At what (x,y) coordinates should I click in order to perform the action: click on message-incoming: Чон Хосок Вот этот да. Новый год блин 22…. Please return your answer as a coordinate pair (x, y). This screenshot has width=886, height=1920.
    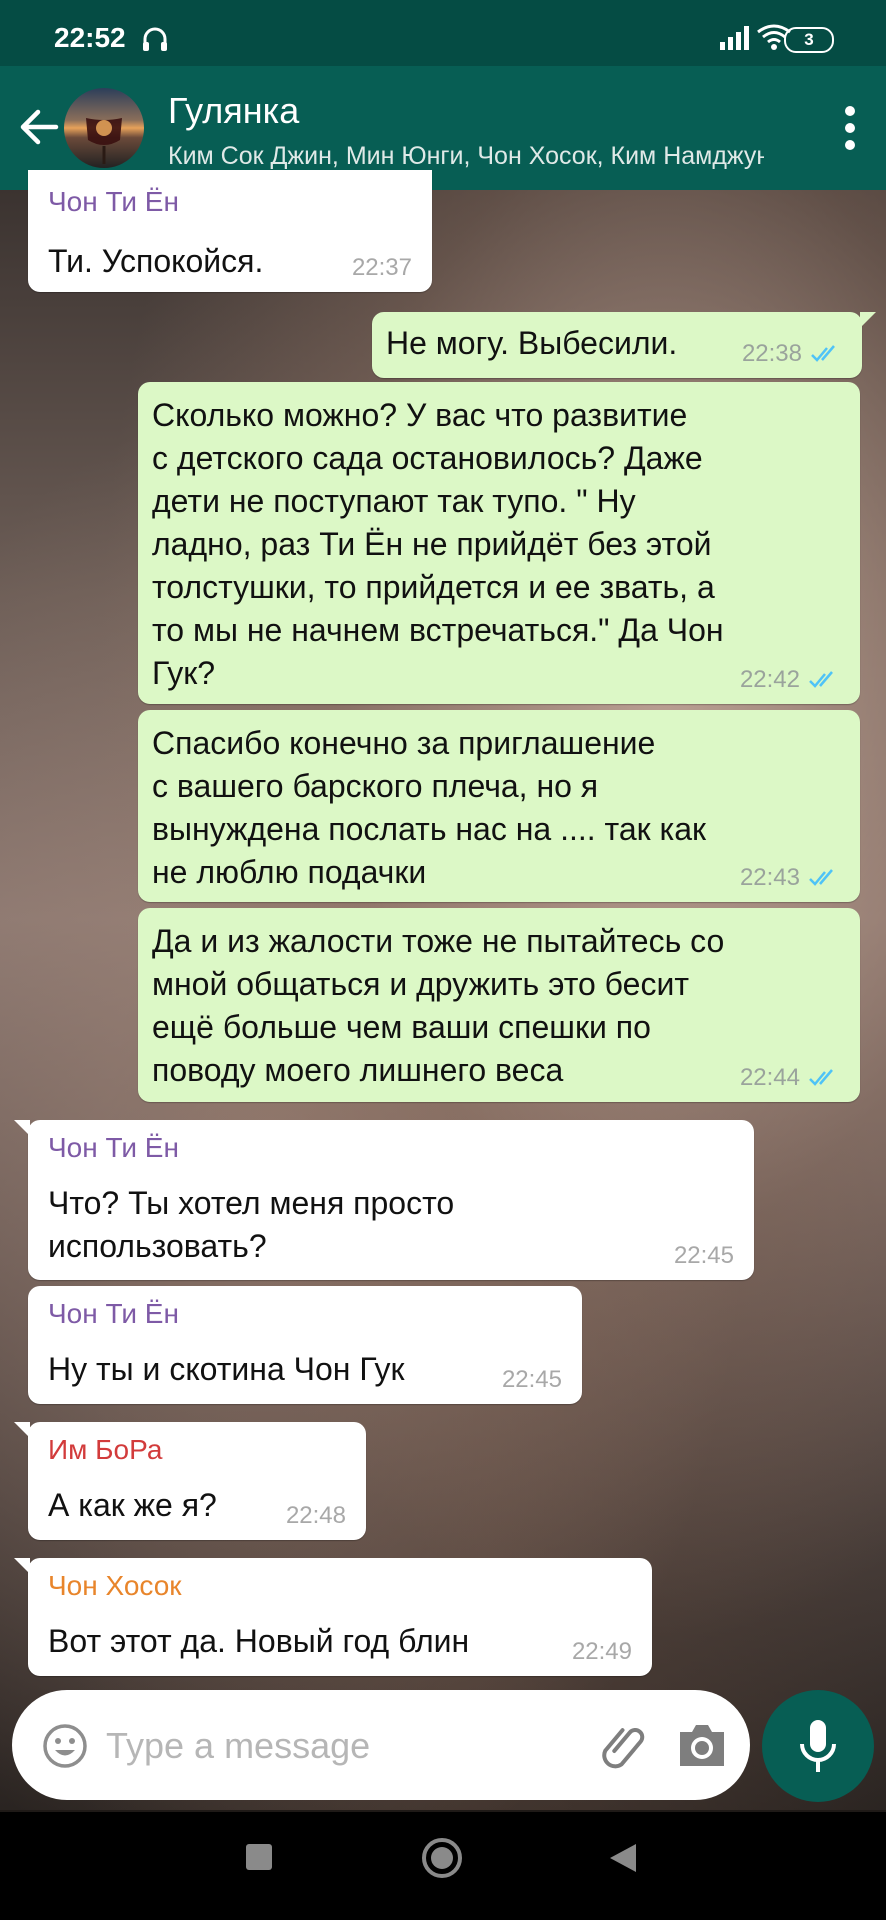
    Looking at the image, I should click on (333, 1617).